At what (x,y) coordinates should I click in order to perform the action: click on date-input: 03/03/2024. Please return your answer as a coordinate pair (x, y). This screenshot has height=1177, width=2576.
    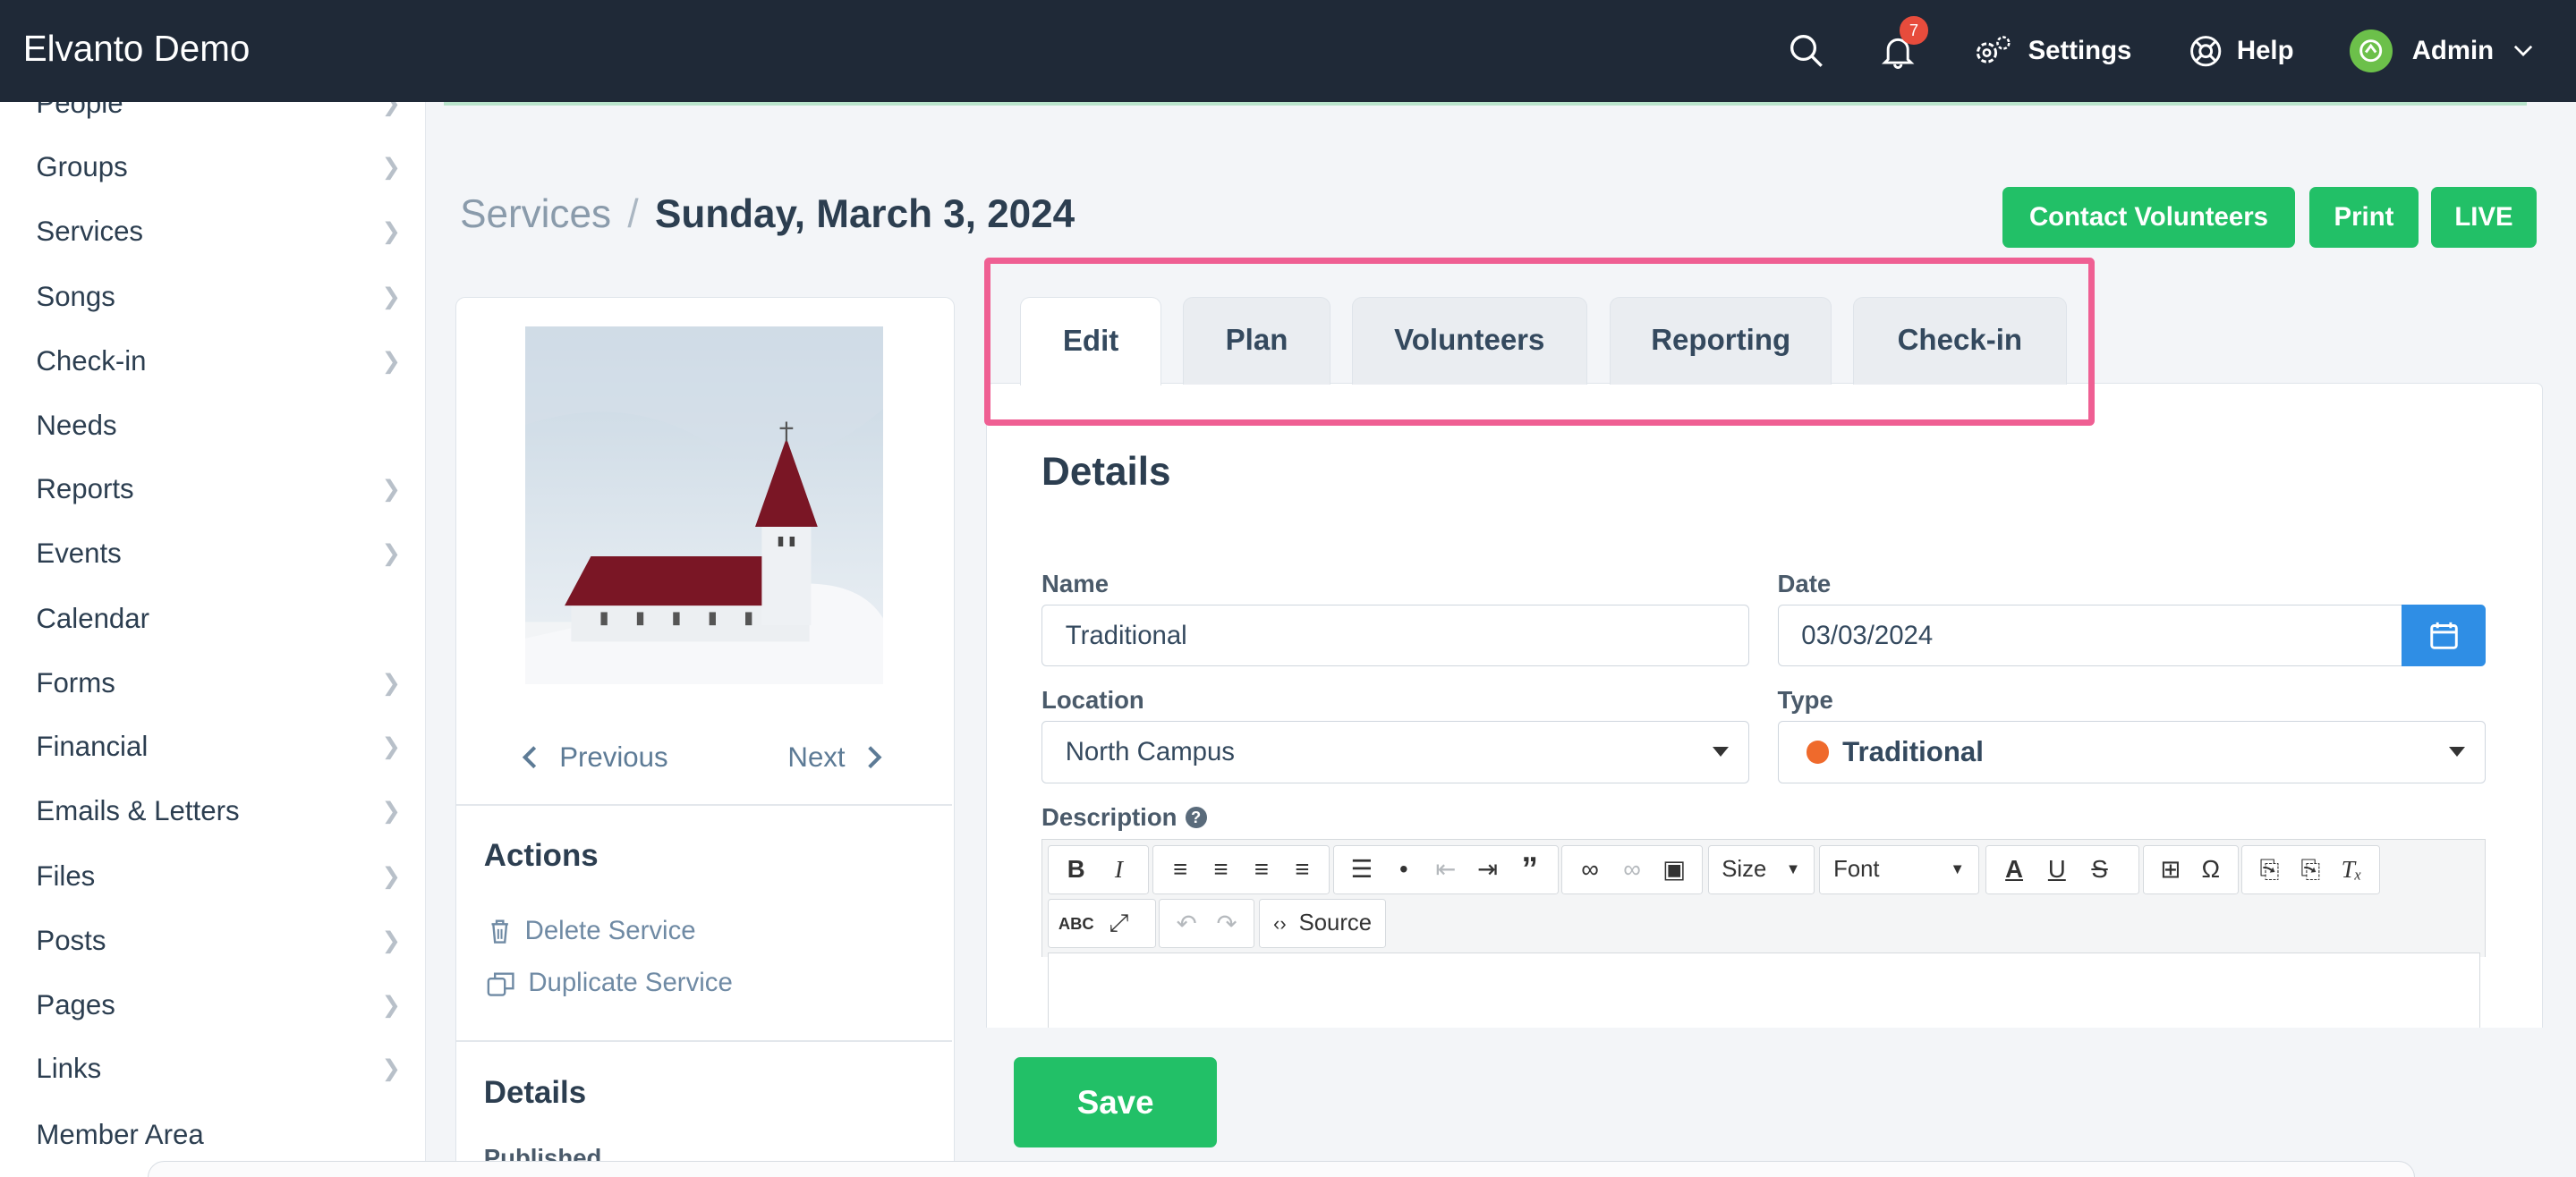
    Looking at the image, I should click on (2091, 635).